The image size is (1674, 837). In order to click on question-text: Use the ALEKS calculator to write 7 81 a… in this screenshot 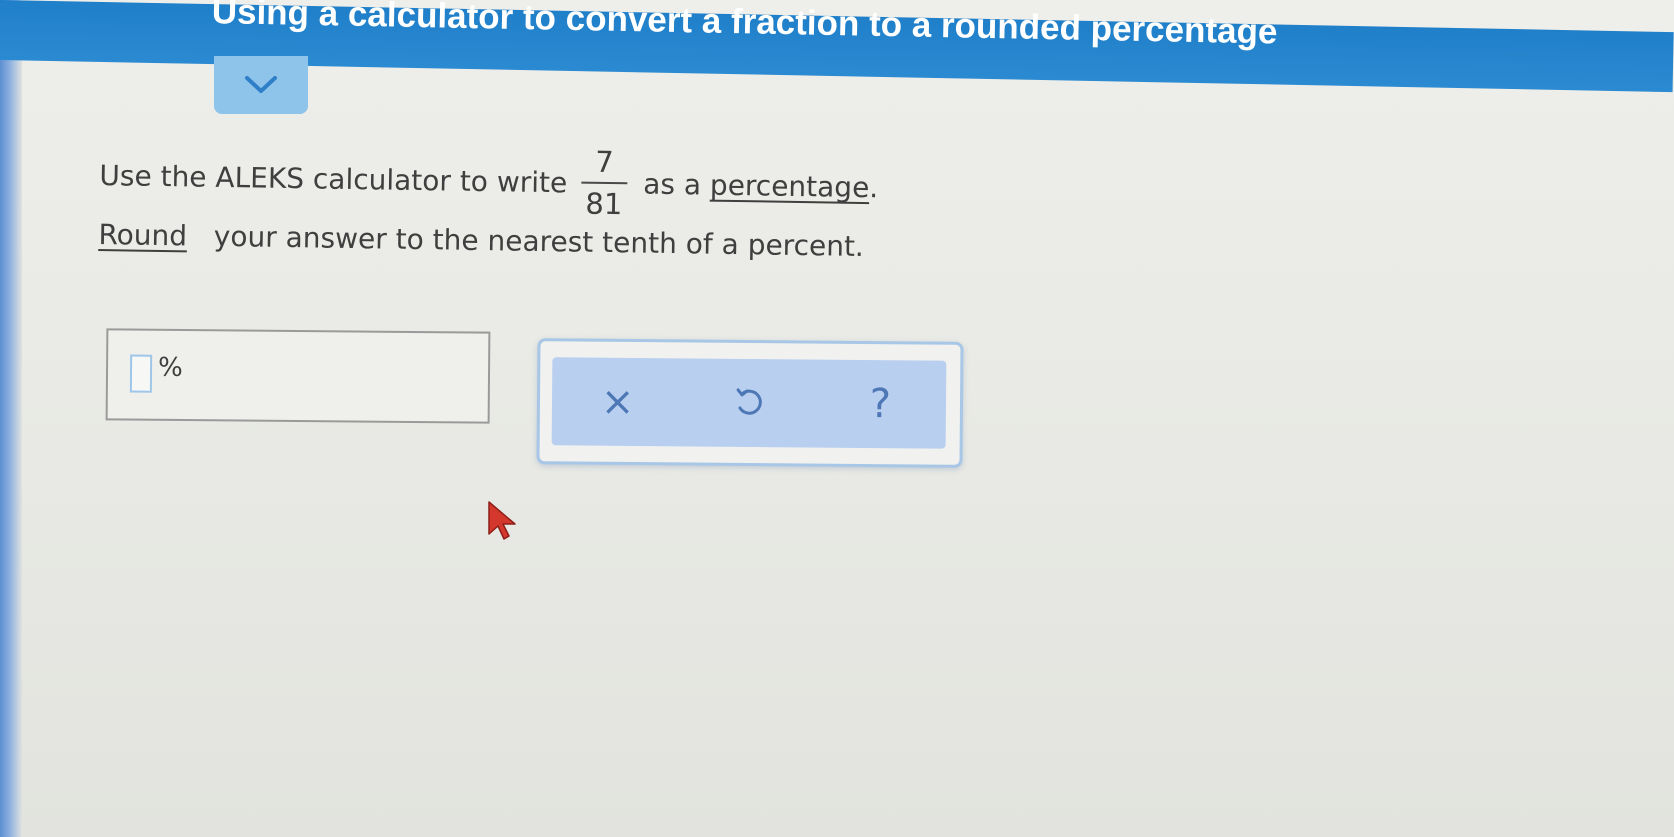, I will do `click(488, 200)`.